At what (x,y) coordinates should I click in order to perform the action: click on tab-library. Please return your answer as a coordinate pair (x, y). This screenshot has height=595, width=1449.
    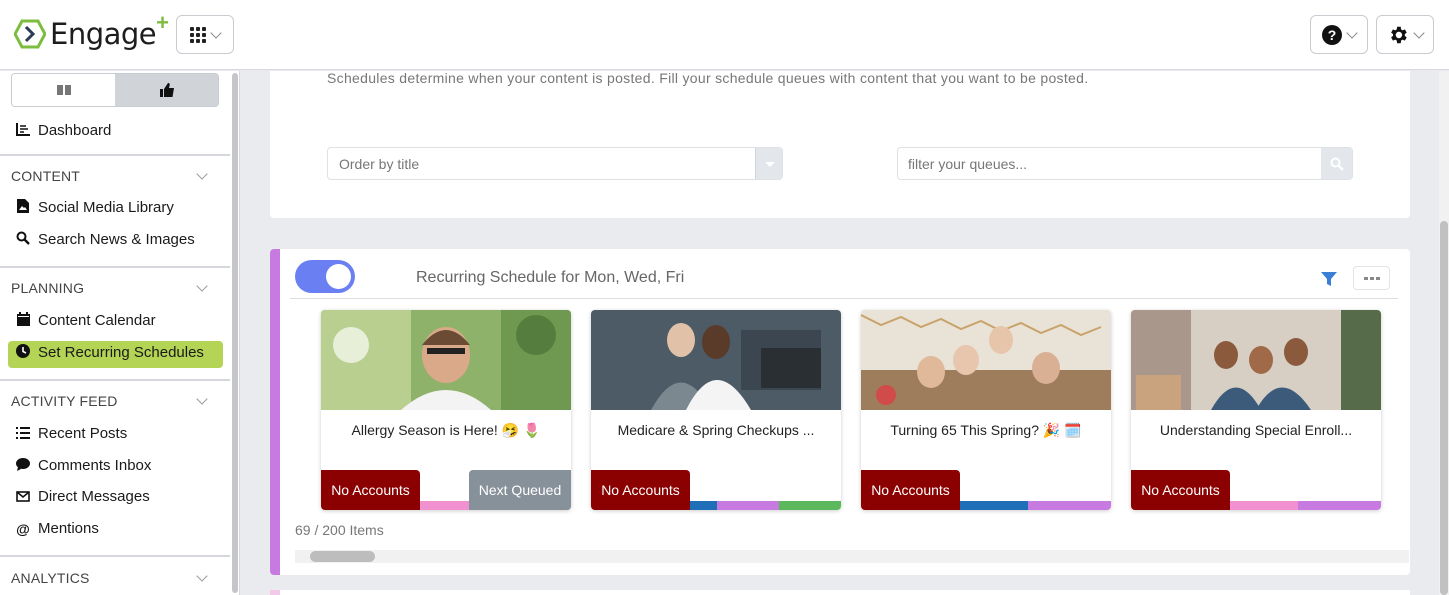
    Looking at the image, I should click on (63, 90).